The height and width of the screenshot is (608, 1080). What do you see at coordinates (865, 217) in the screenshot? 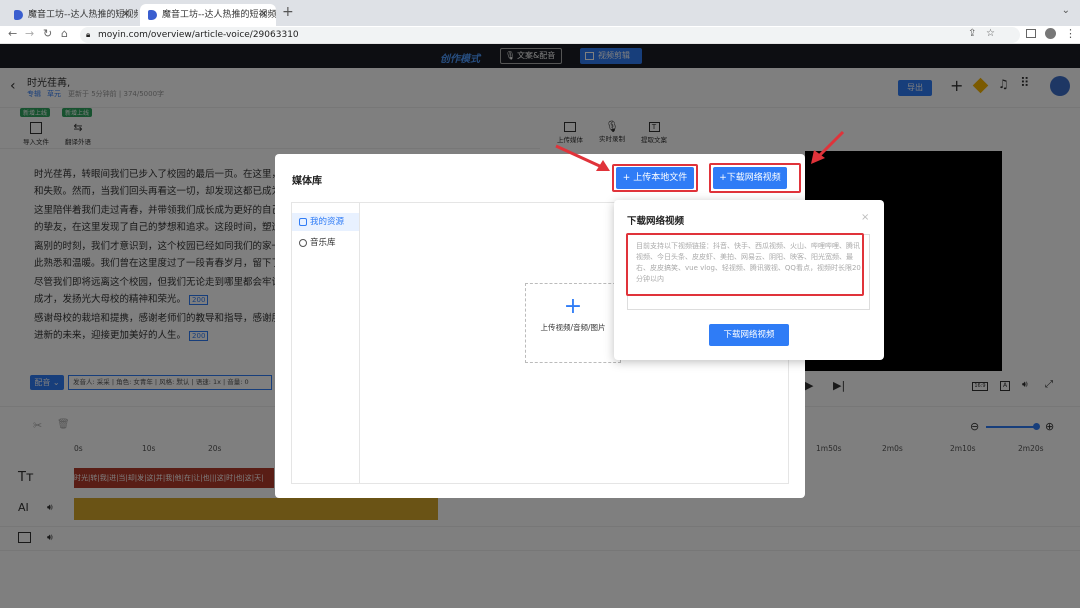
I see `close-icon: ×` at bounding box center [865, 217].